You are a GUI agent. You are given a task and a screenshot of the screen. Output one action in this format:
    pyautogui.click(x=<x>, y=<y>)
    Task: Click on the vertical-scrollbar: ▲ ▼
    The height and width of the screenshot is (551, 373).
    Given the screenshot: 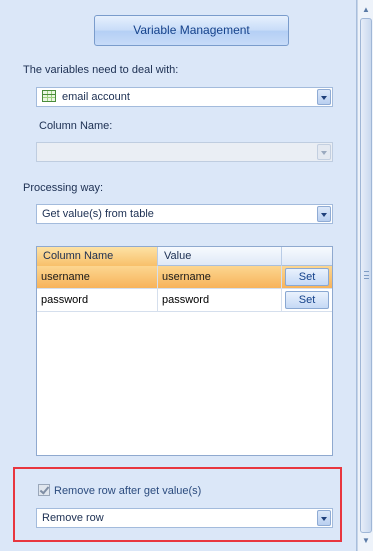 What is the action you would take?
    pyautogui.click(x=365, y=275)
    